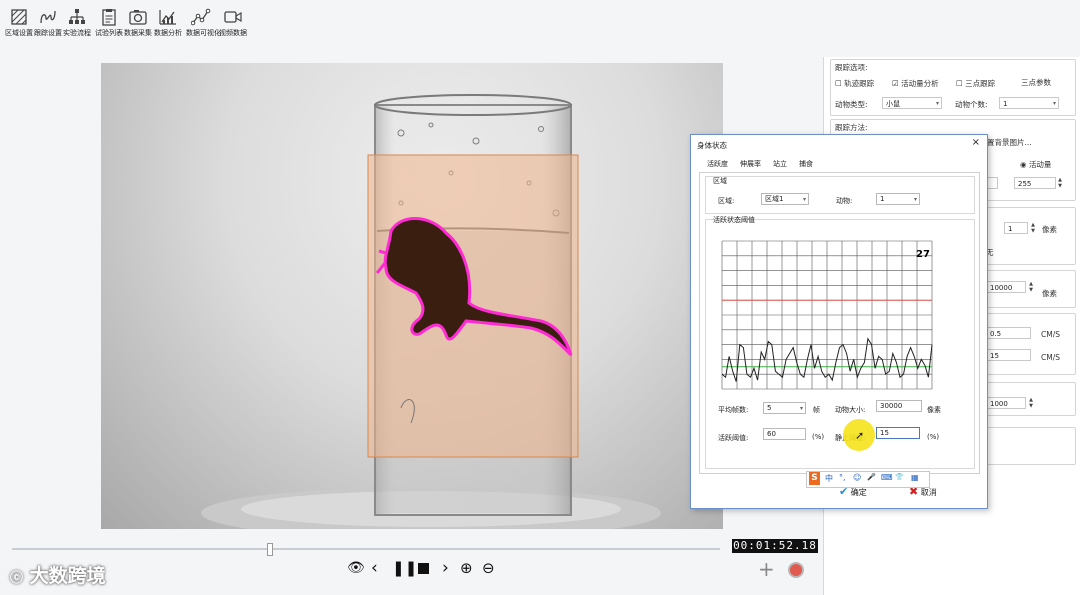 This screenshot has height=595, width=1080. What do you see at coordinates (860, 435) in the screenshot?
I see `cursor-icon: ➚` at bounding box center [860, 435].